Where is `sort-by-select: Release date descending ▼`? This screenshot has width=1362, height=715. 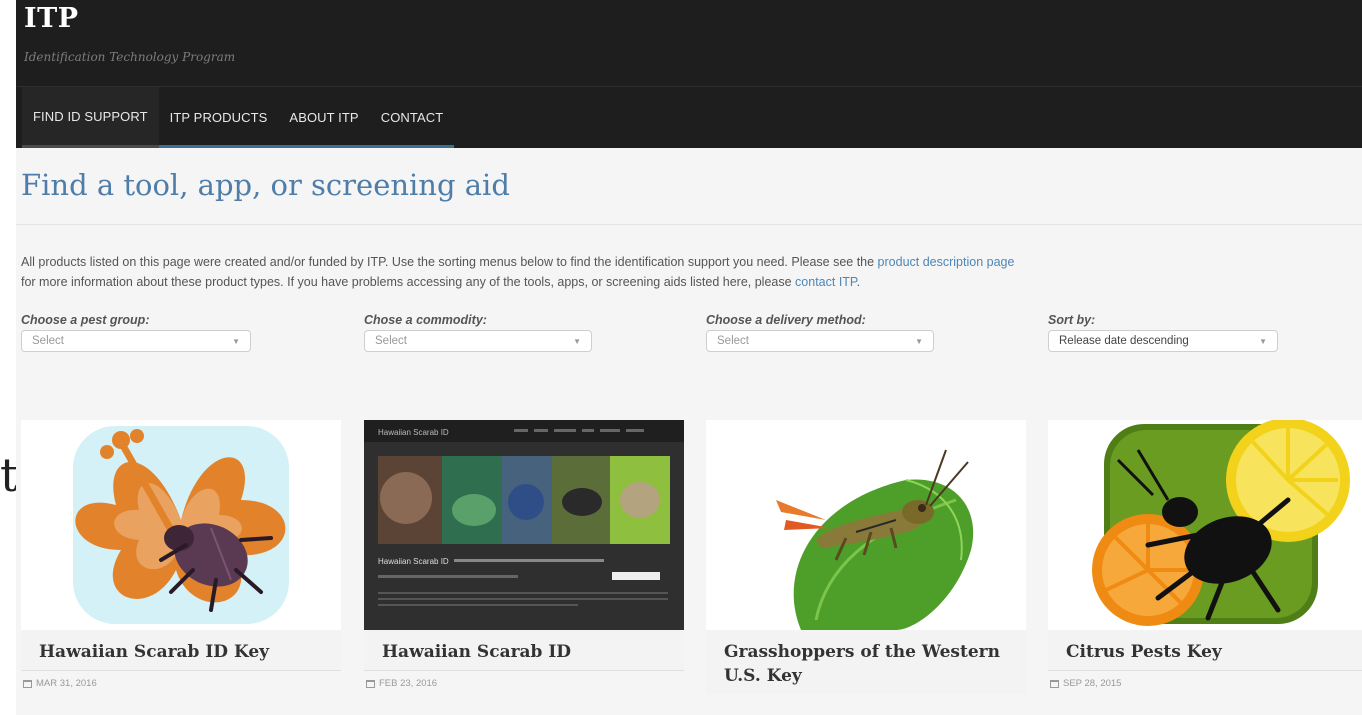
sort-by-select: Release date descending ▼ is located at coordinates (1163, 341).